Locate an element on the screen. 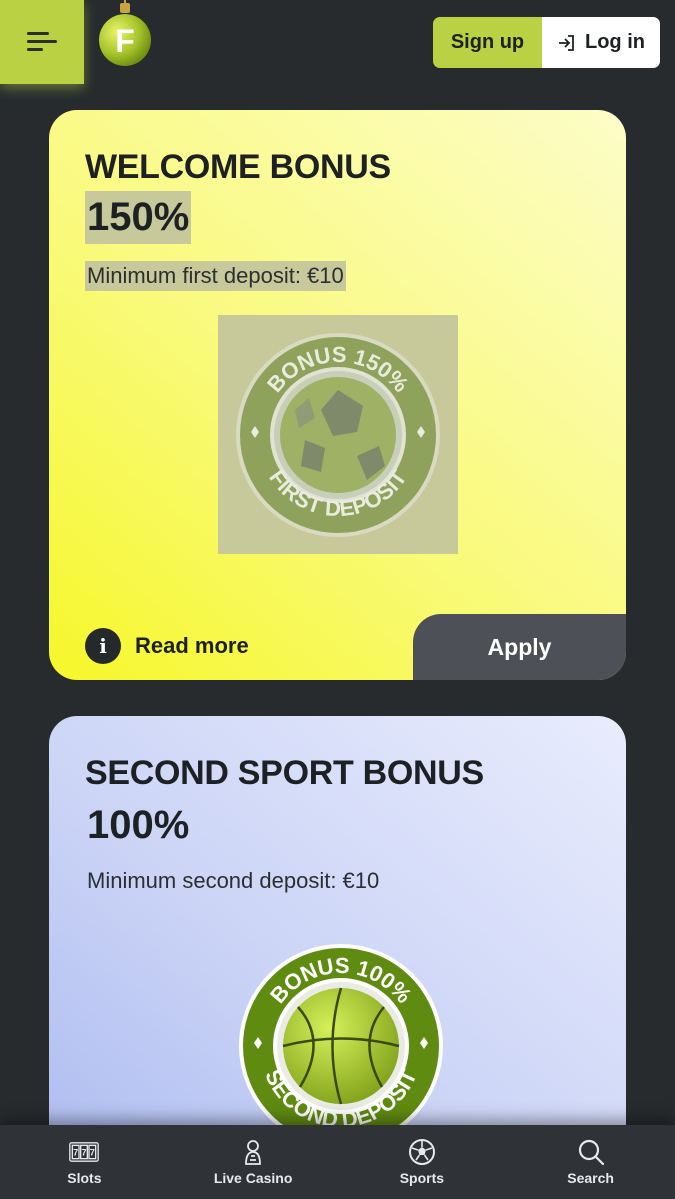 The height and width of the screenshot is (1199, 675). bonus-percent: 100% is located at coordinates (138, 825).